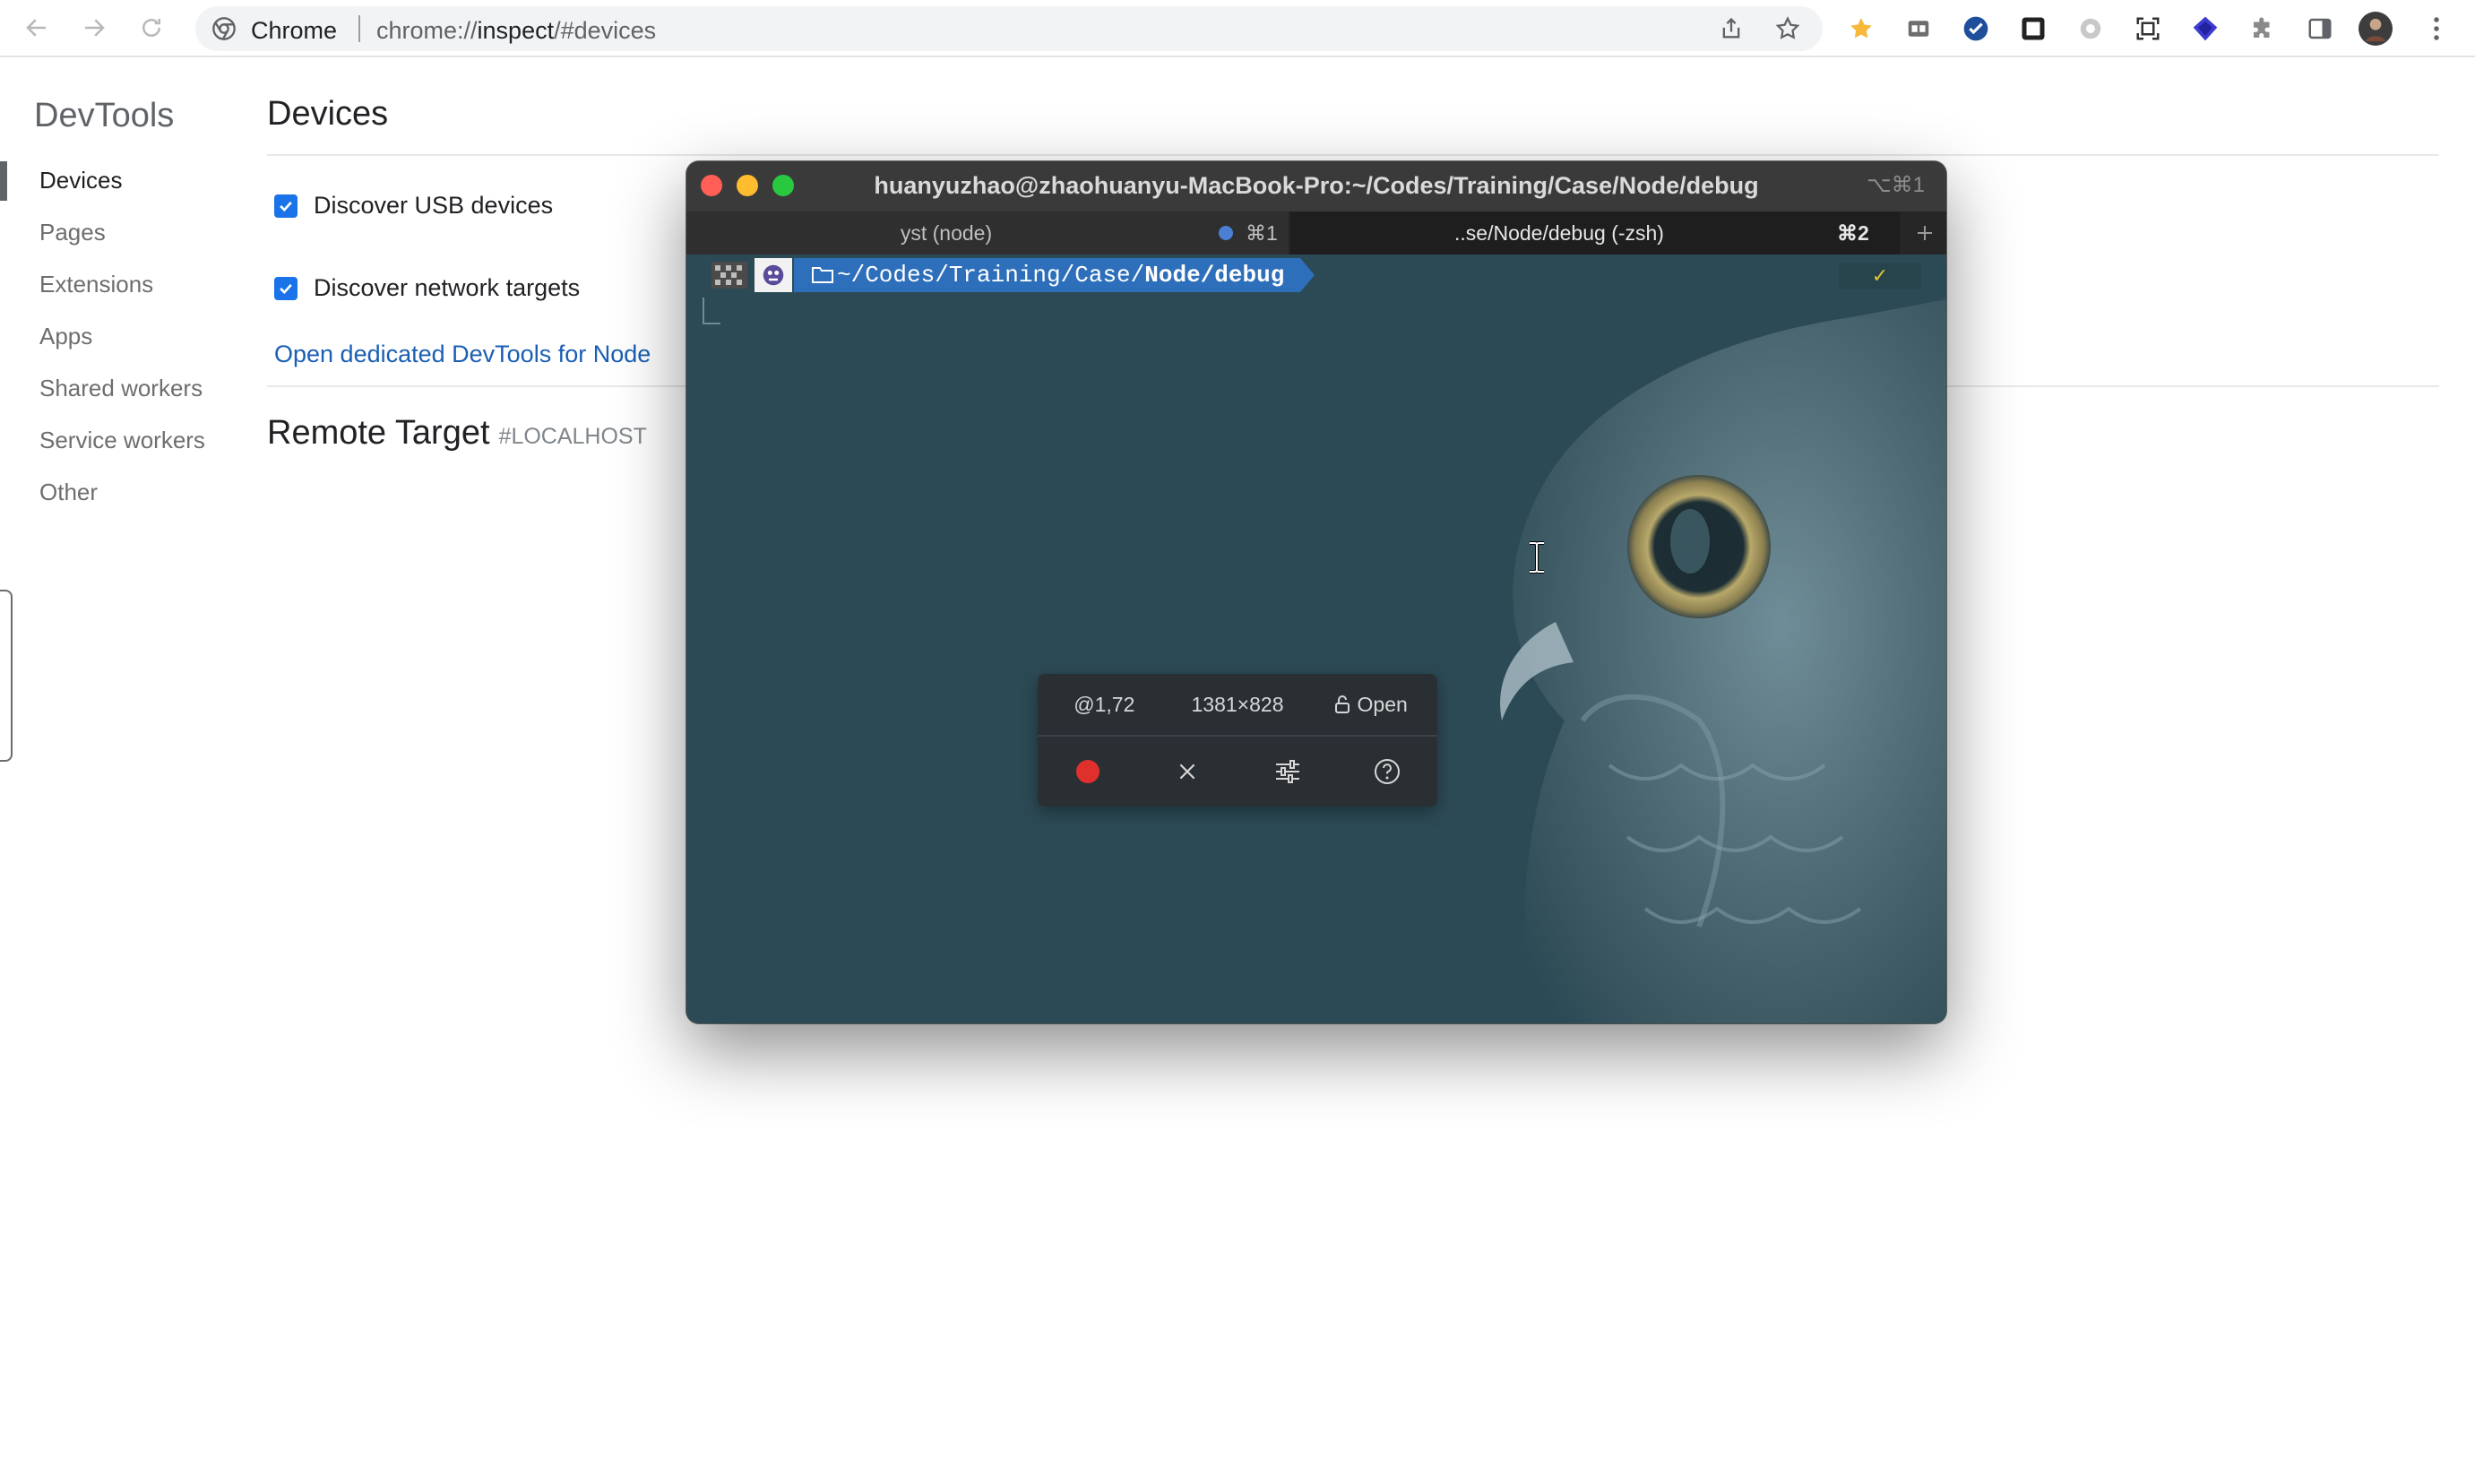 This screenshot has width=2475, height=1484. Describe the element at coordinates (773, 275) in the screenshot. I see `prompt-os-icon` at that location.